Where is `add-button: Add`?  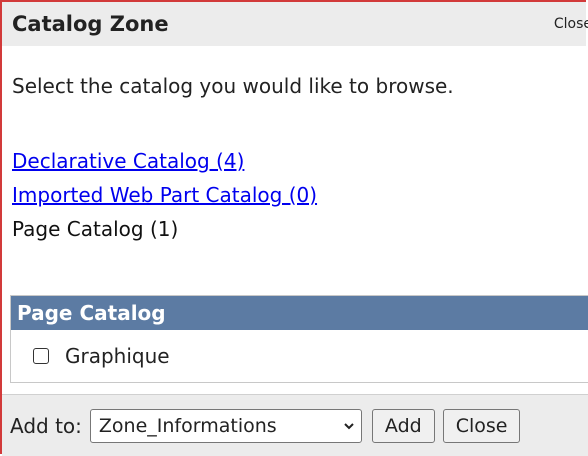 add-button: Add is located at coordinates (403, 425).